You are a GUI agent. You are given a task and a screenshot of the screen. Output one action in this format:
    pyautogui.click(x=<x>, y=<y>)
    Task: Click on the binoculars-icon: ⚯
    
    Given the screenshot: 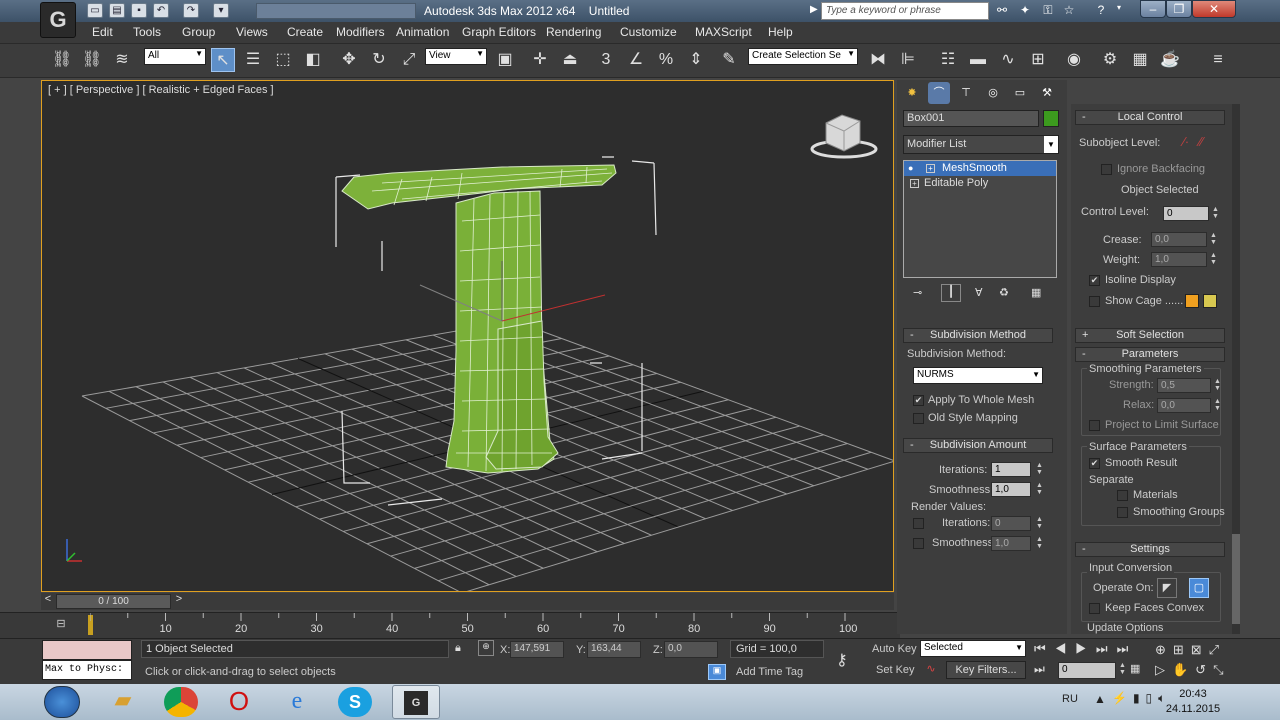 What is the action you would take?
    pyautogui.click(x=1002, y=11)
    